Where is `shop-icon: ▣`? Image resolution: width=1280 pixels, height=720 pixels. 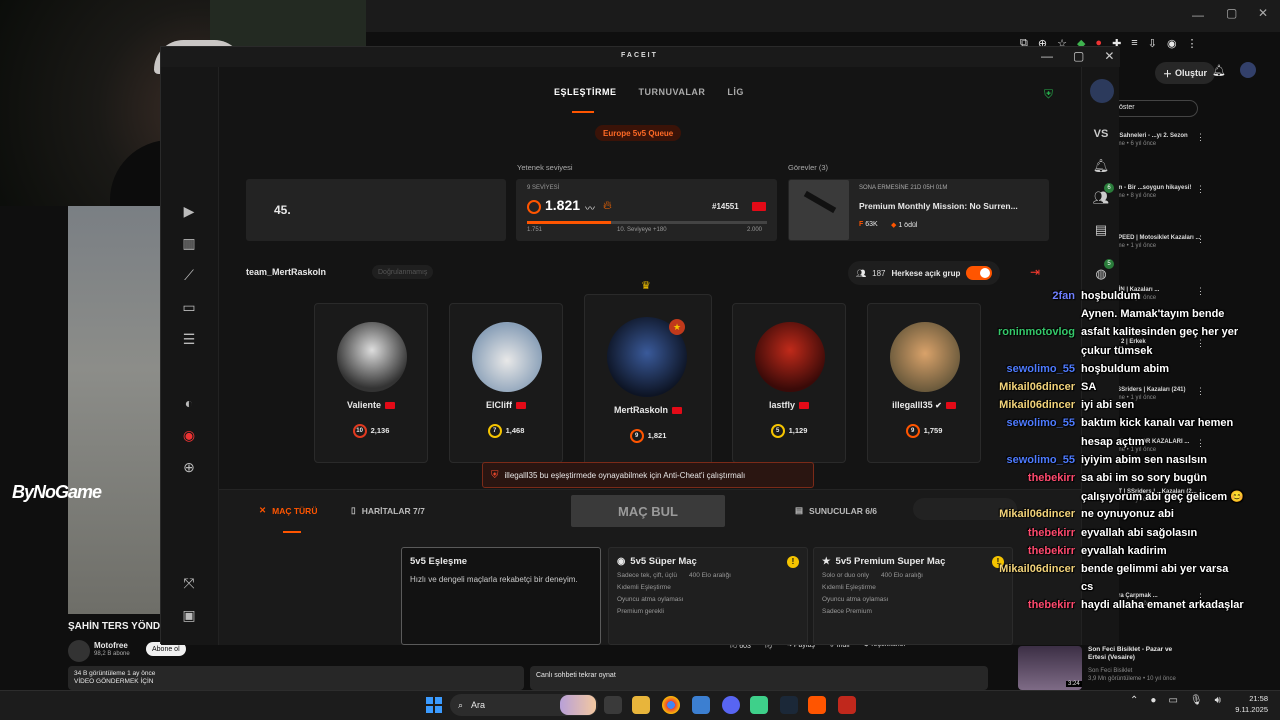 shop-icon: ▣ is located at coordinates (189, 615).